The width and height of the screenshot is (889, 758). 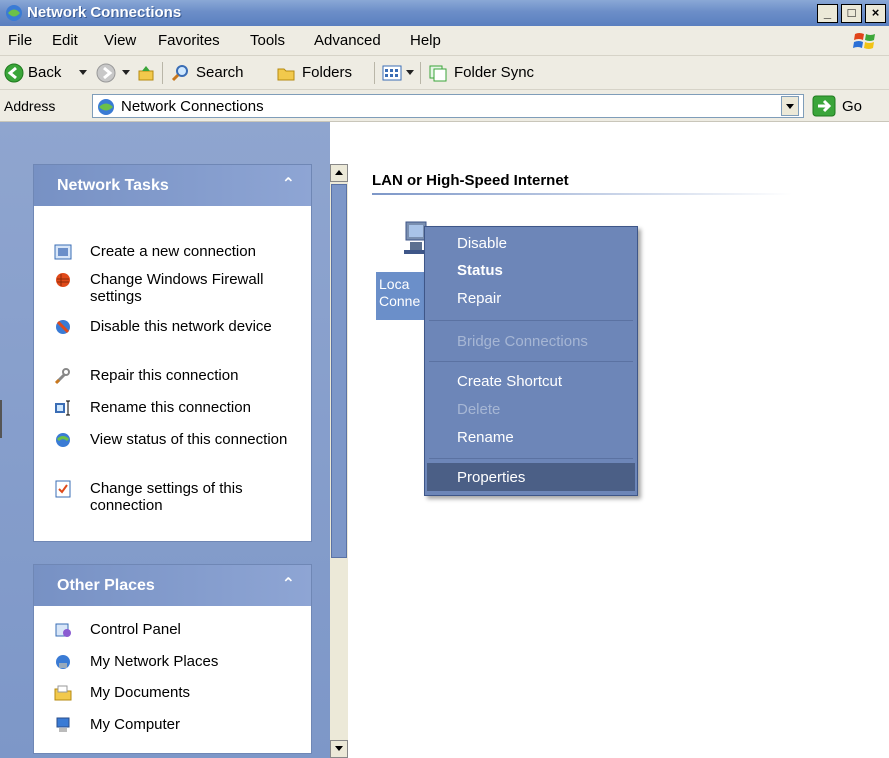 I want to click on scroll-thumb, so click(x=339, y=371).